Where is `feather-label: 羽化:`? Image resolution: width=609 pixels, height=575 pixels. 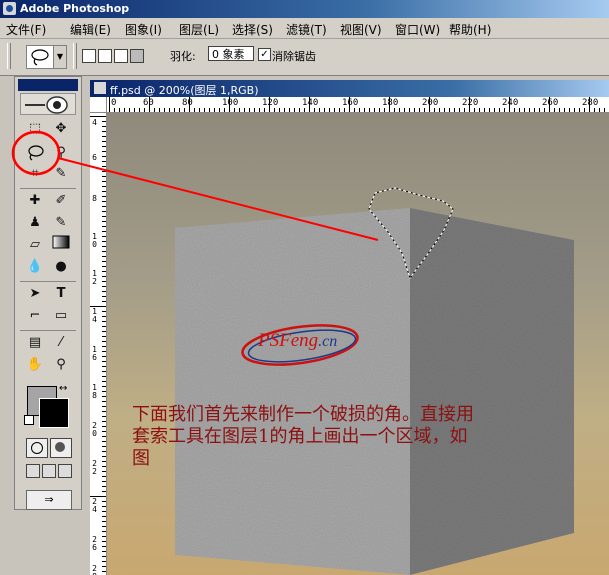
feather-label: 羽化: is located at coordinates (183, 56).